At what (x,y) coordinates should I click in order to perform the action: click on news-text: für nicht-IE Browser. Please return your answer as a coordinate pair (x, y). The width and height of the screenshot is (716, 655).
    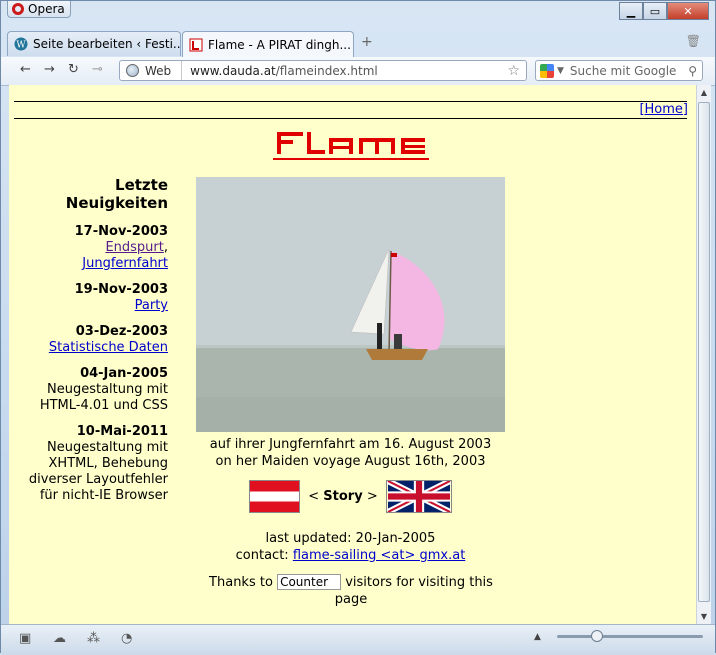
    Looking at the image, I should click on (103, 495).